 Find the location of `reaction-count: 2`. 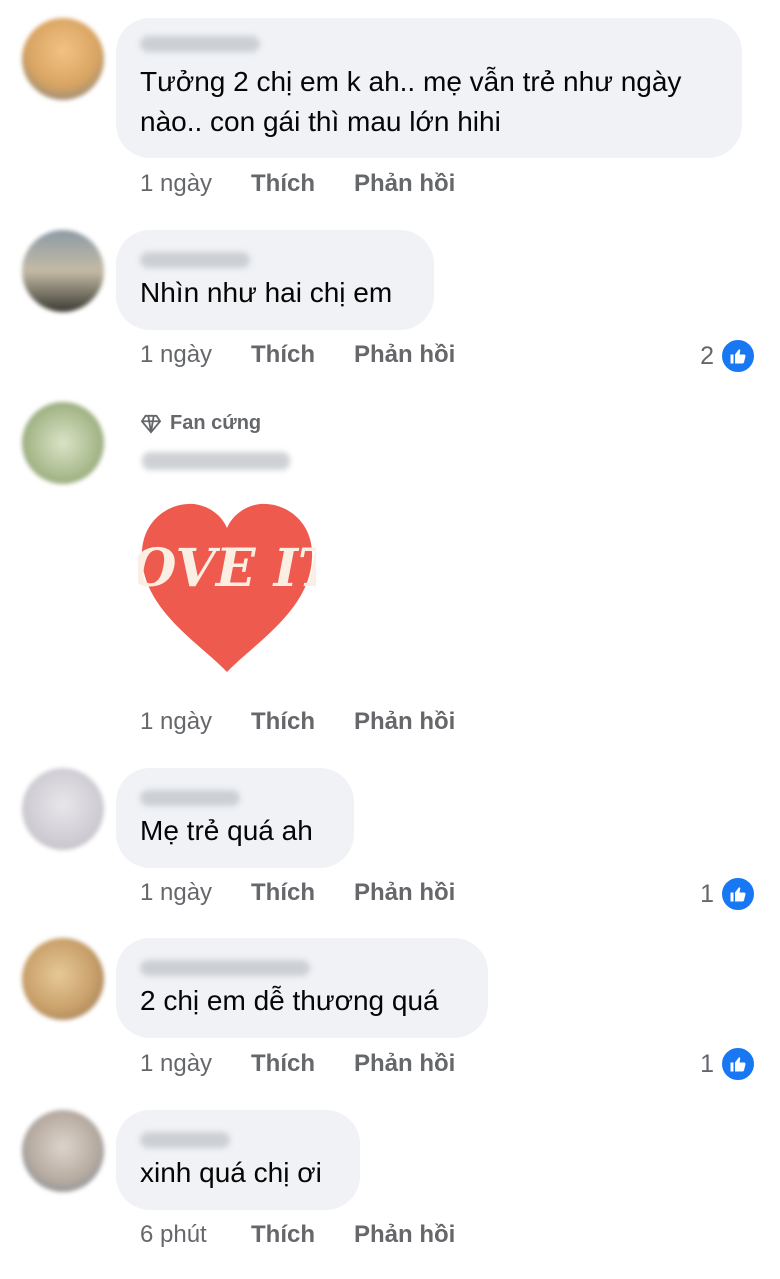

reaction-count: 2 is located at coordinates (728, 356).